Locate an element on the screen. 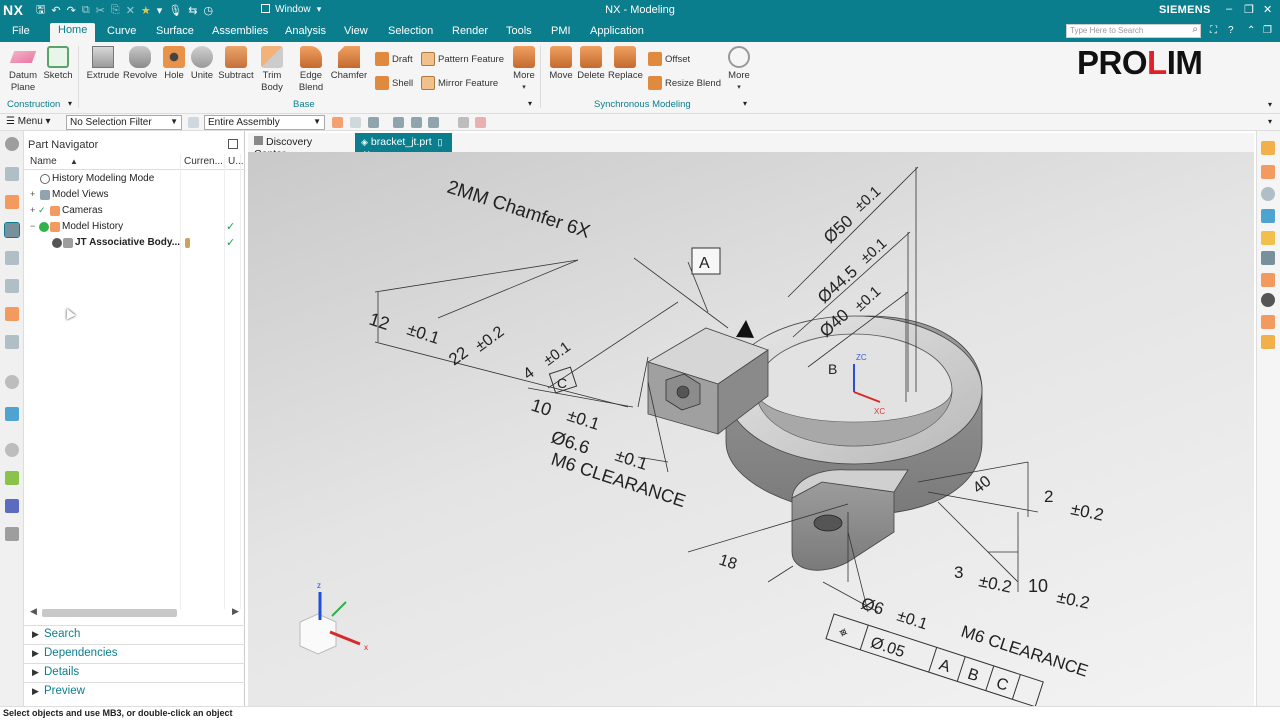 This screenshot has height=720, width=1280. curve-rule-icon is located at coordinates (373, 122).